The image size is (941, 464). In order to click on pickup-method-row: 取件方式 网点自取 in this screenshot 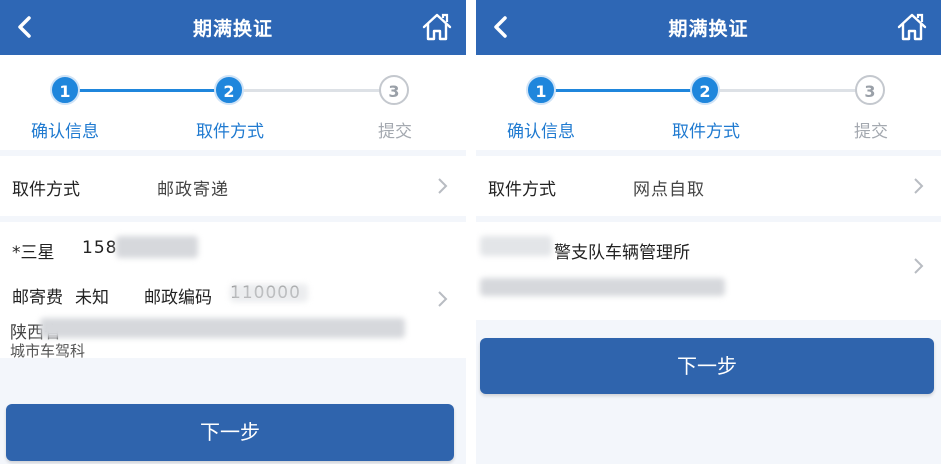, I will do `click(708, 186)`.